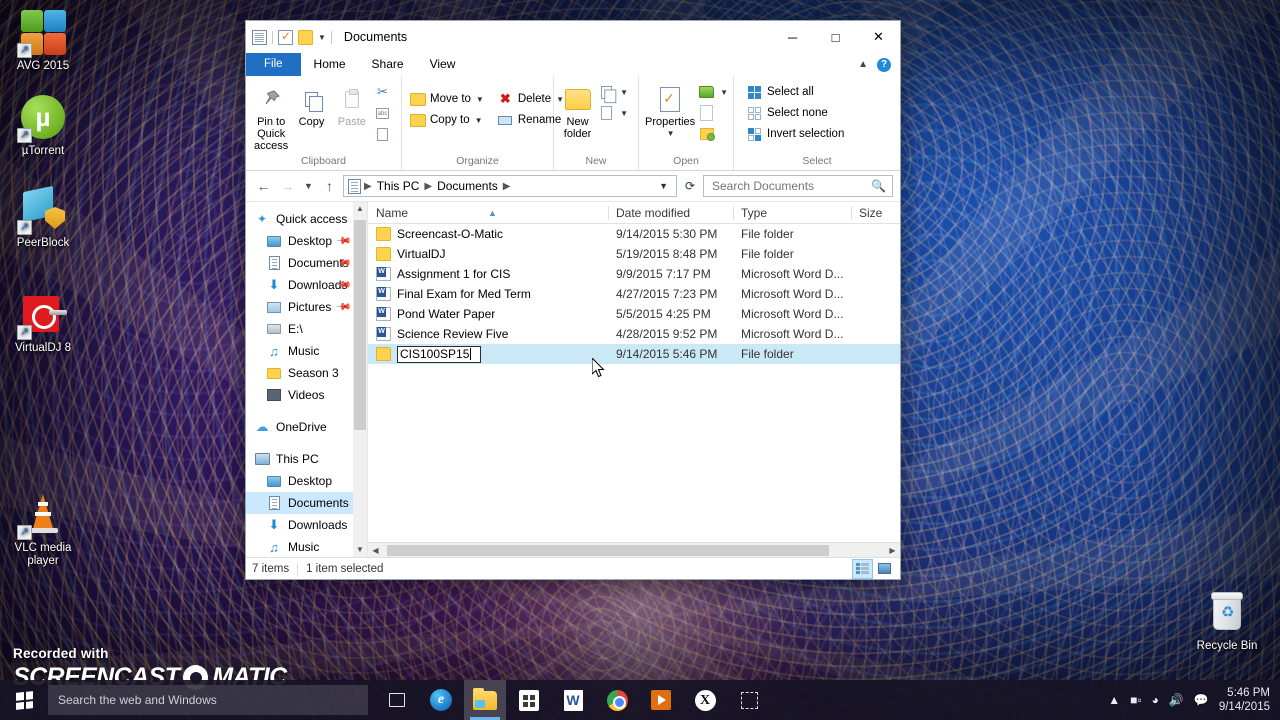 Image resolution: width=1280 pixels, height=720 pixels. What do you see at coordinates (306, 459) in the screenshot?
I see `nav-item-this-pc: This PC` at bounding box center [306, 459].